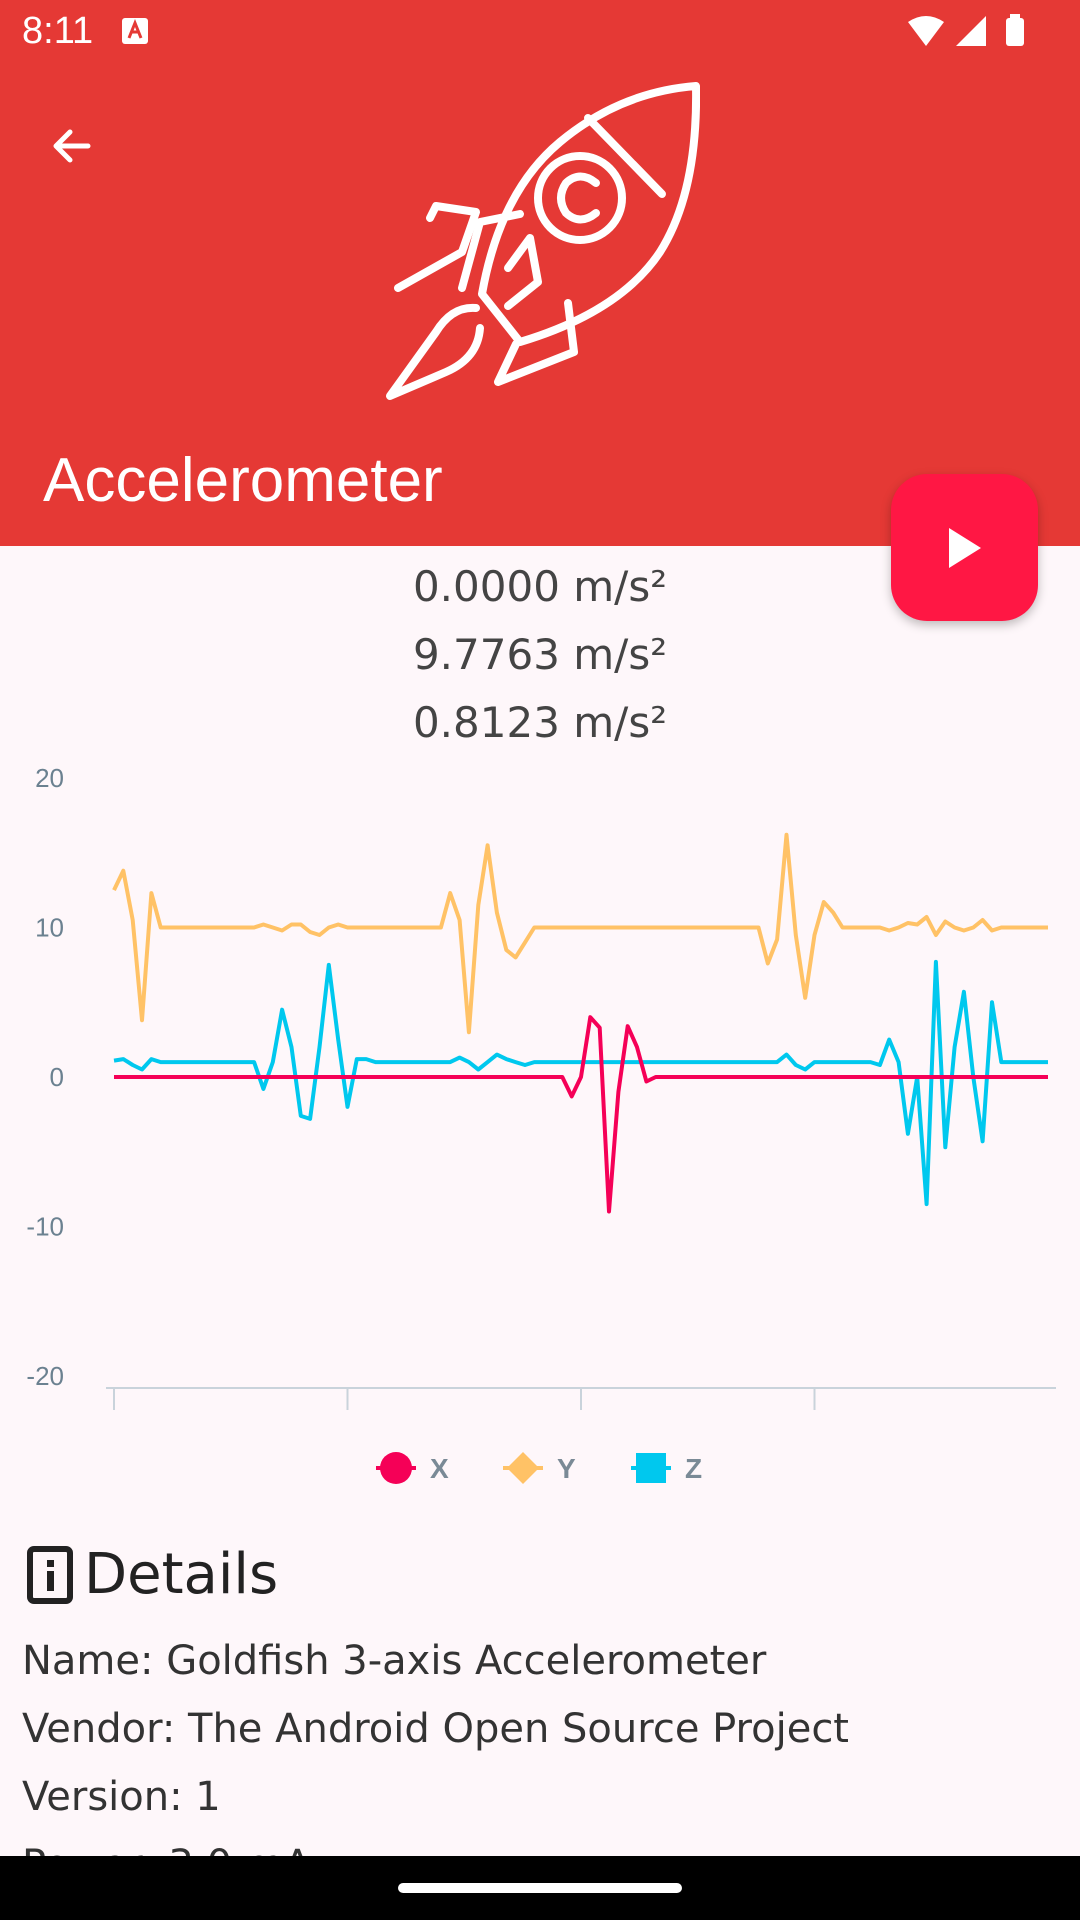 Image resolution: width=1080 pixels, height=1920 pixels. Describe the element at coordinates (394, 1661) in the screenshot. I see `detail-name: Name: Goldfish 3-axis Accelerometer` at that location.